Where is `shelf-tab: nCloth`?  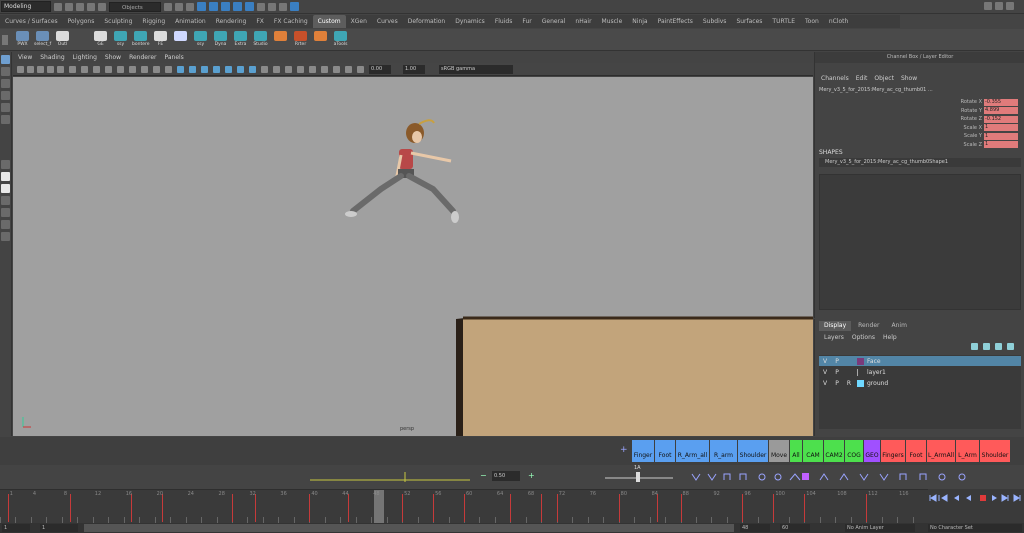
shelf-tab: nCloth is located at coordinates (839, 21).